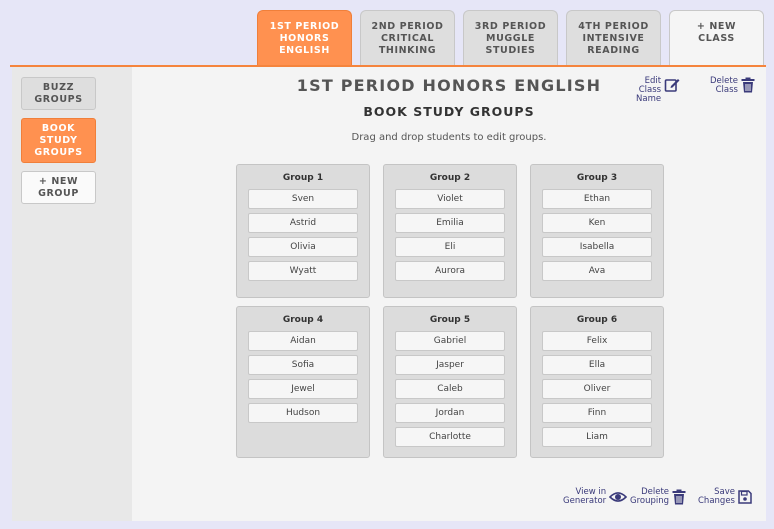 This screenshot has width=774, height=529. I want to click on student-chip: Caleb, so click(450, 389).